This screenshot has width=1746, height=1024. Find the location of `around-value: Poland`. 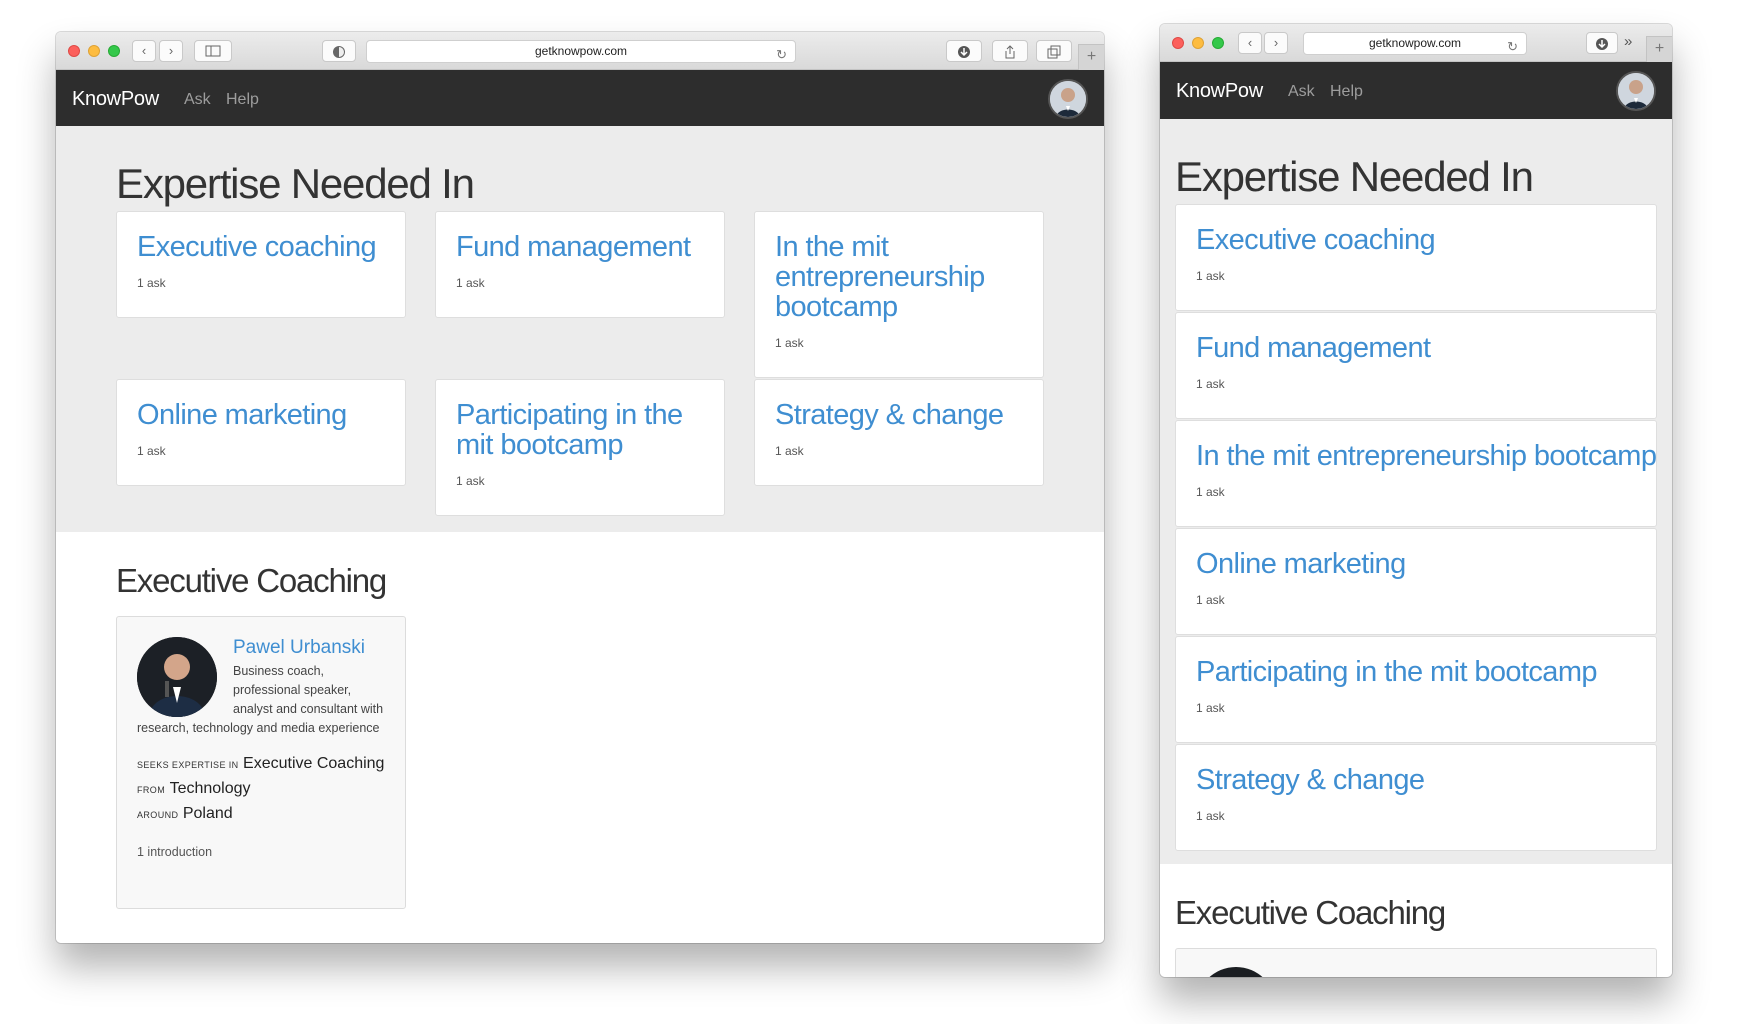

around-value: Poland is located at coordinates (207, 813).